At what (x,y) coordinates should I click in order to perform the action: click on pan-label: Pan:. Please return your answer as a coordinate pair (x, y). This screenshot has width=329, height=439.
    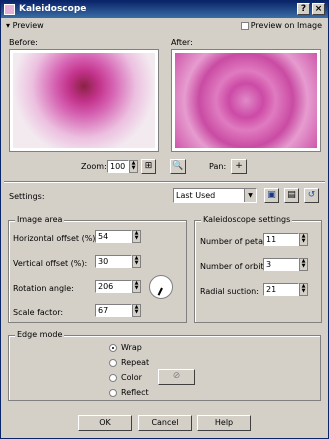
    Looking at the image, I should click on (218, 166).